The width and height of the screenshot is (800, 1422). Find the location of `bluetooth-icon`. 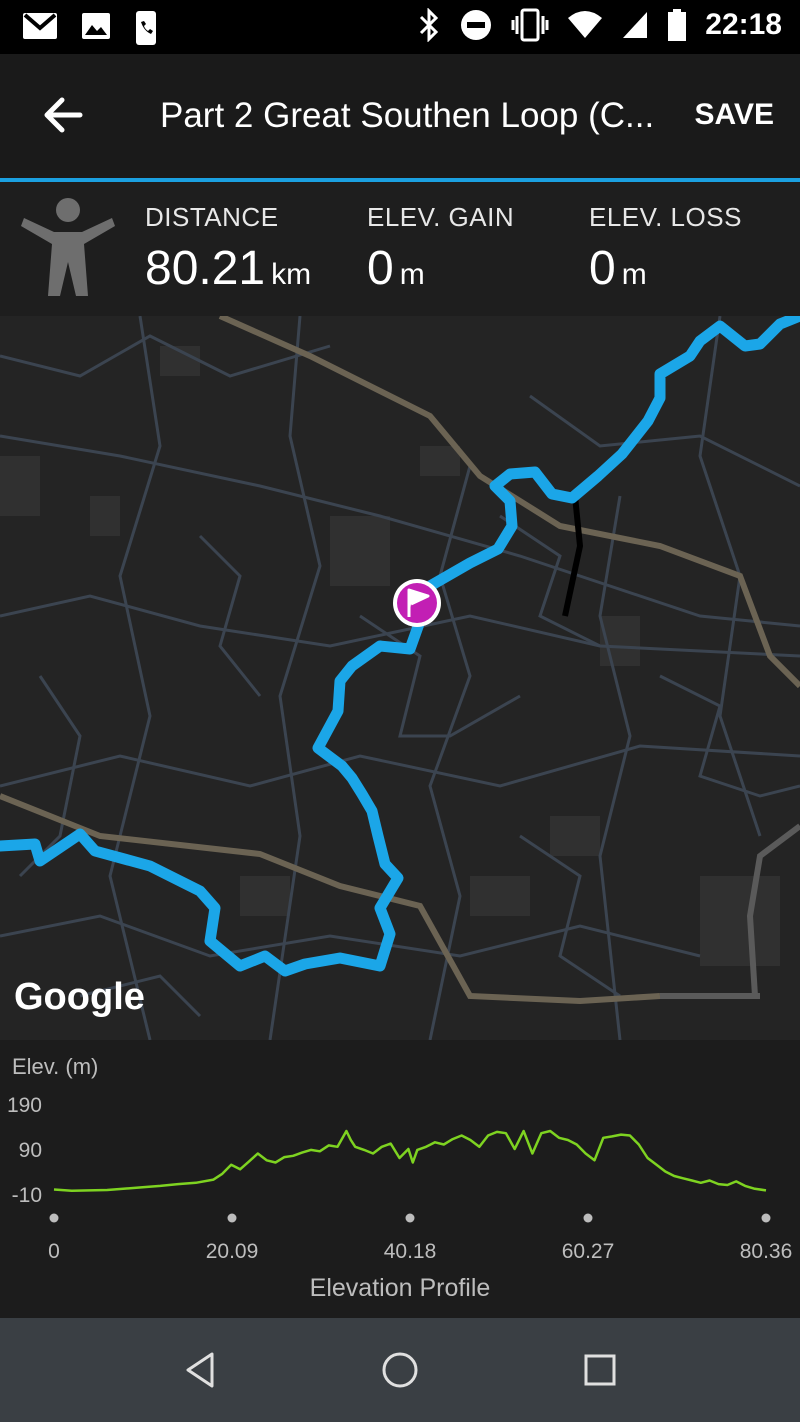

bluetooth-icon is located at coordinates (429, 25).